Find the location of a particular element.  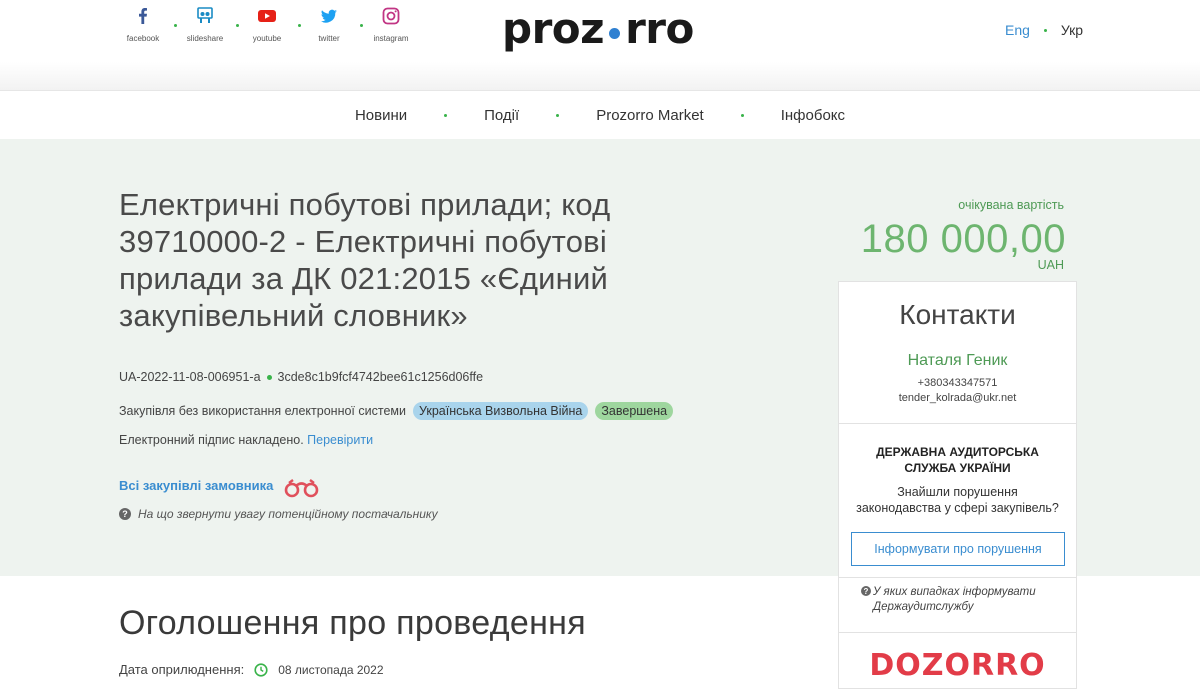

social-label: instagram is located at coordinates (391, 38).